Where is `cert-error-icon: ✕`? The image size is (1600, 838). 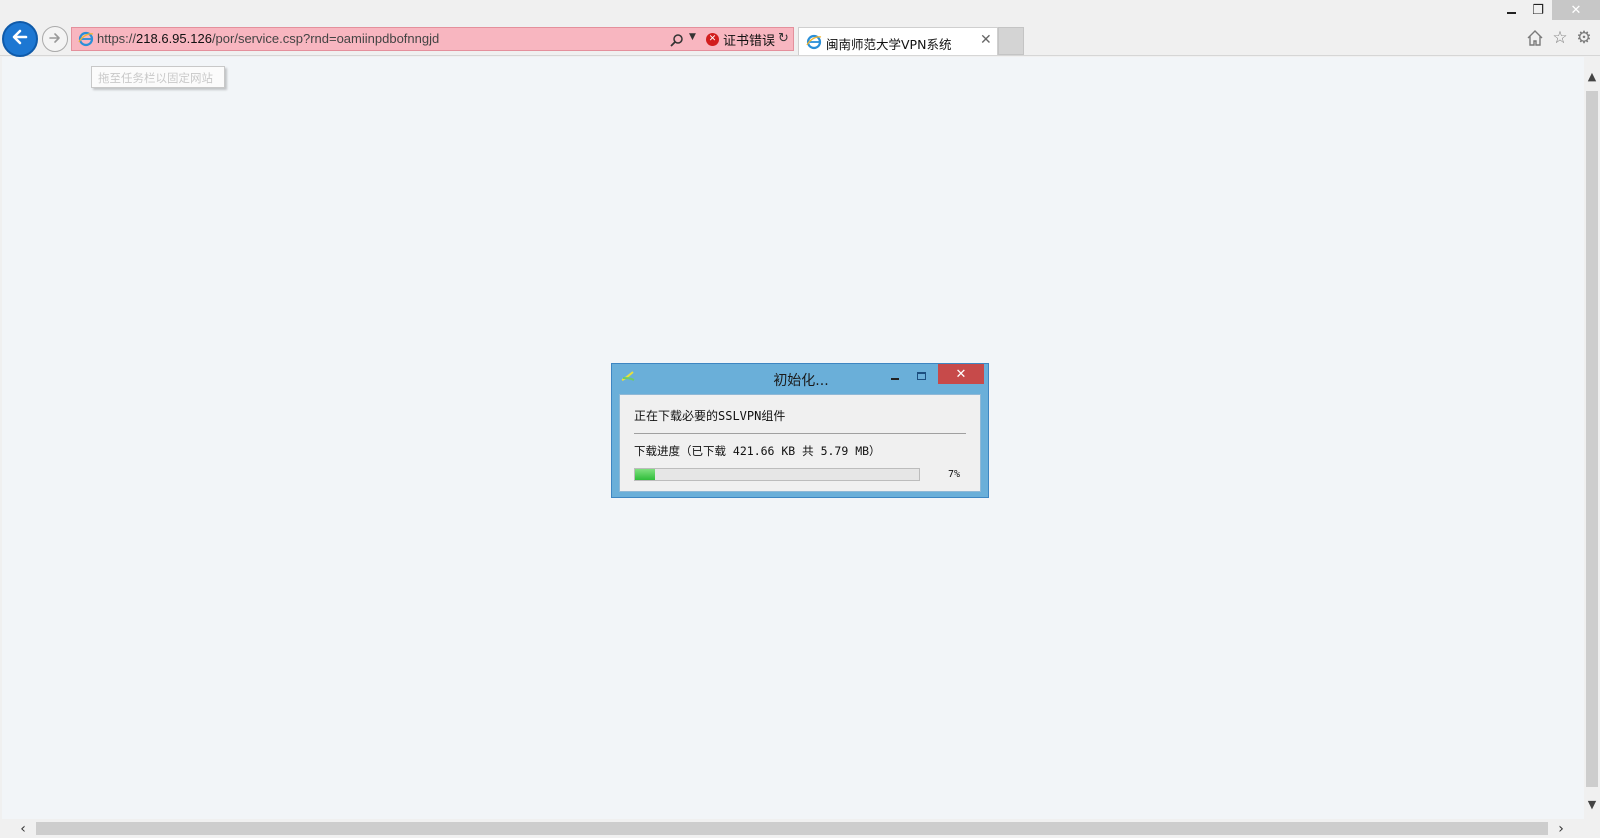
cert-error-icon: ✕ is located at coordinates (712, 39).